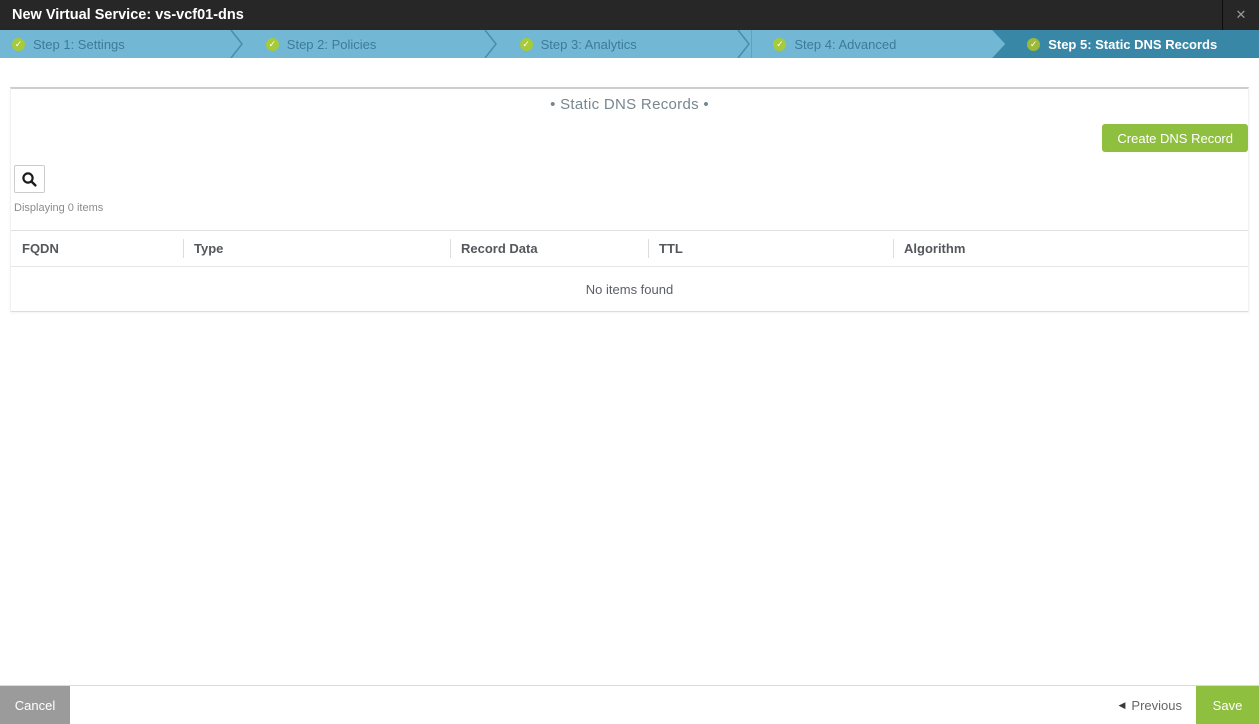 The image size is (1259, 724). Describe the element at coordinates (79, 44) in the screenshot. I see `step-label: Step 1: Settings` at that location.